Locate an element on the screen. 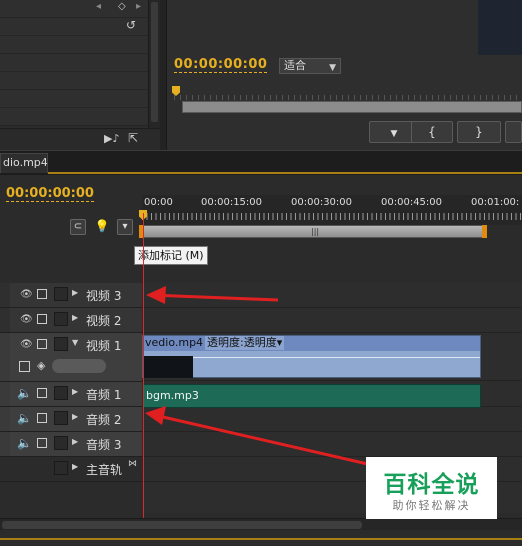 The image size is (522, 546). tooltip: 添加标记 (M) is located at coordinates (171, 255).